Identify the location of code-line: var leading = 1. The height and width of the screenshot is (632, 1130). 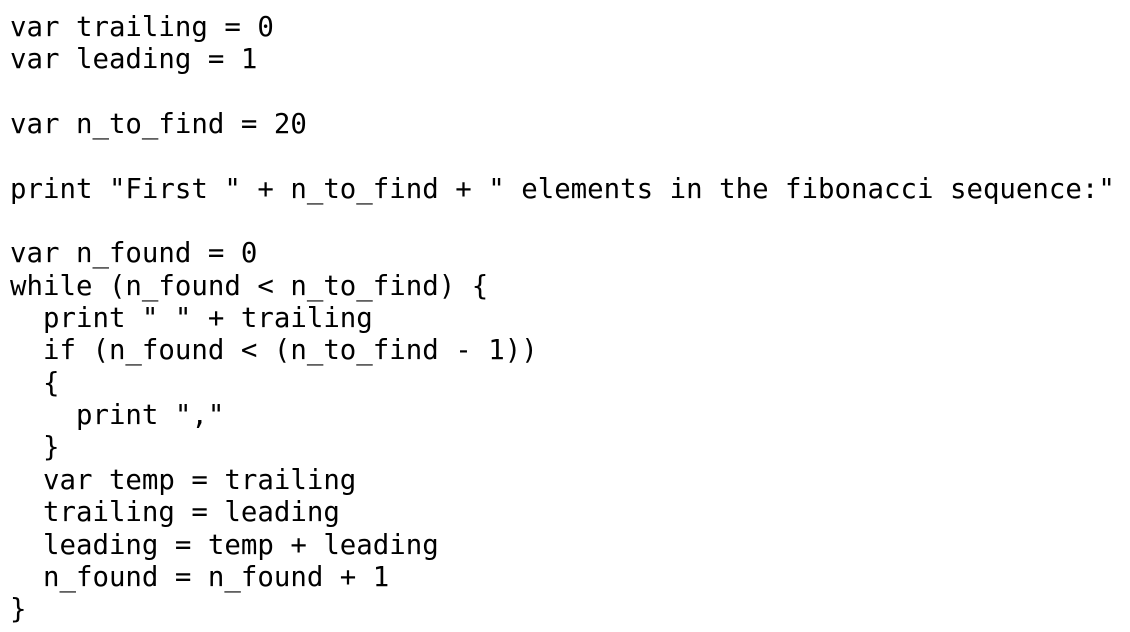
(570, 60).